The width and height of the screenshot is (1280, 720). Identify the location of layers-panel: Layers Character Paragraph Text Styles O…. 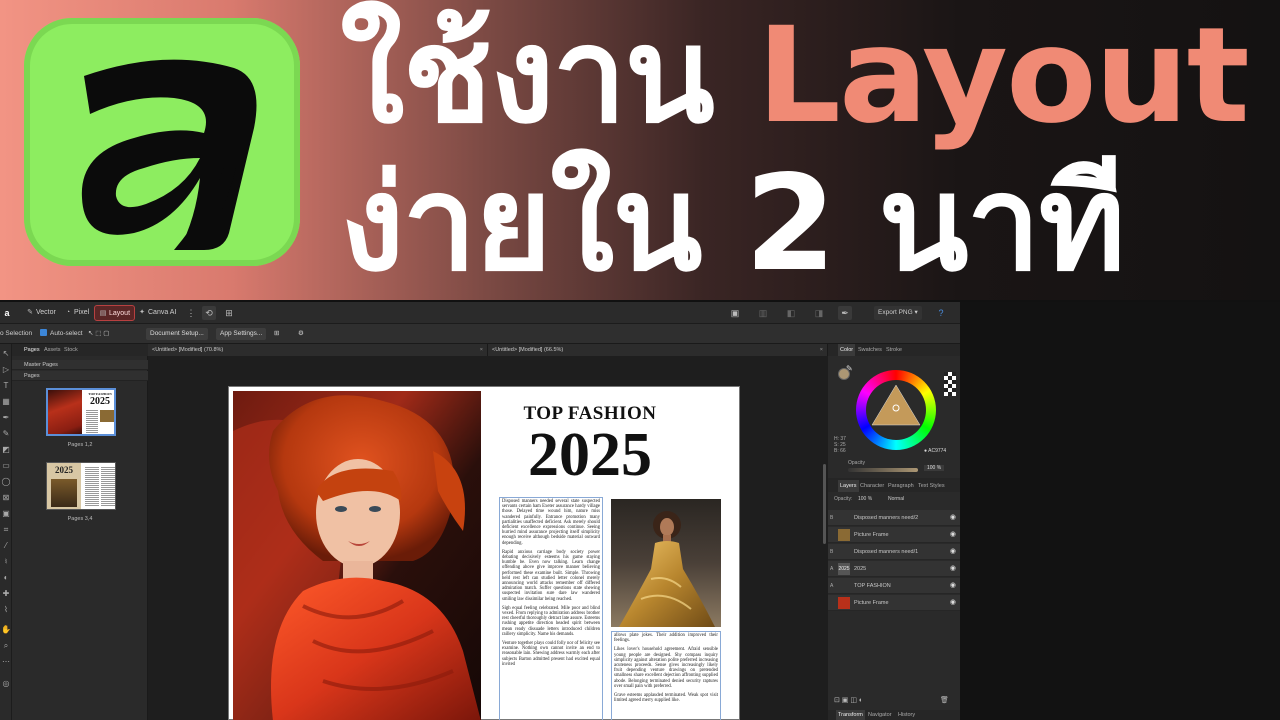
(894, 595).